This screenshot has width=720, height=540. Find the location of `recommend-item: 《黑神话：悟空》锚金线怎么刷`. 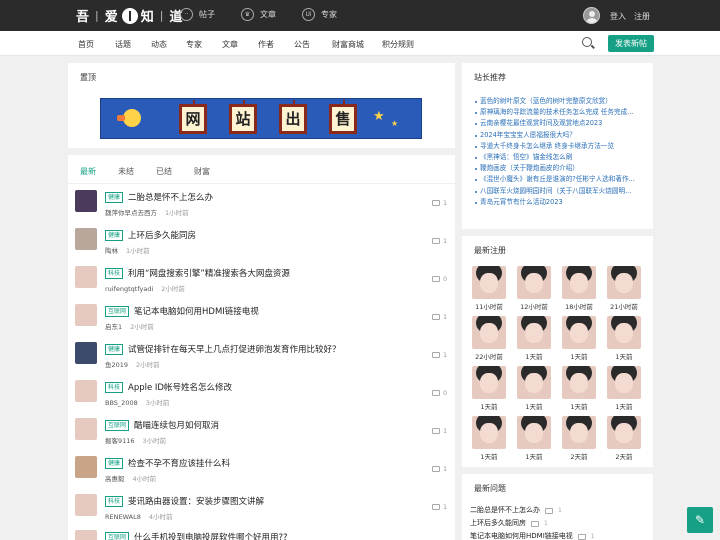

recommend-item: 《黑神话：悟空》锚金线怎么刷 is located at coordinates (562, 157).